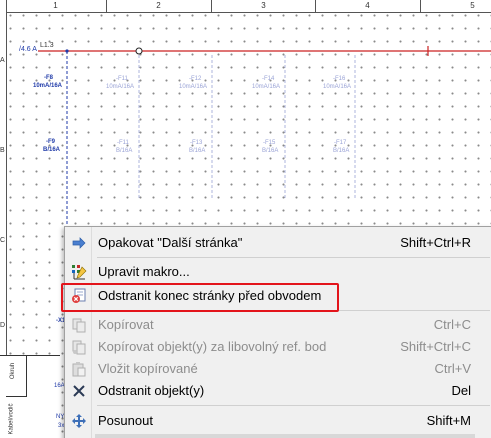 This screenshot has height=438, width=491. What do you see at coordinates (79, 272) in the screenshot?
I see `edit-macro-icon` at bounding box center [79, 272].